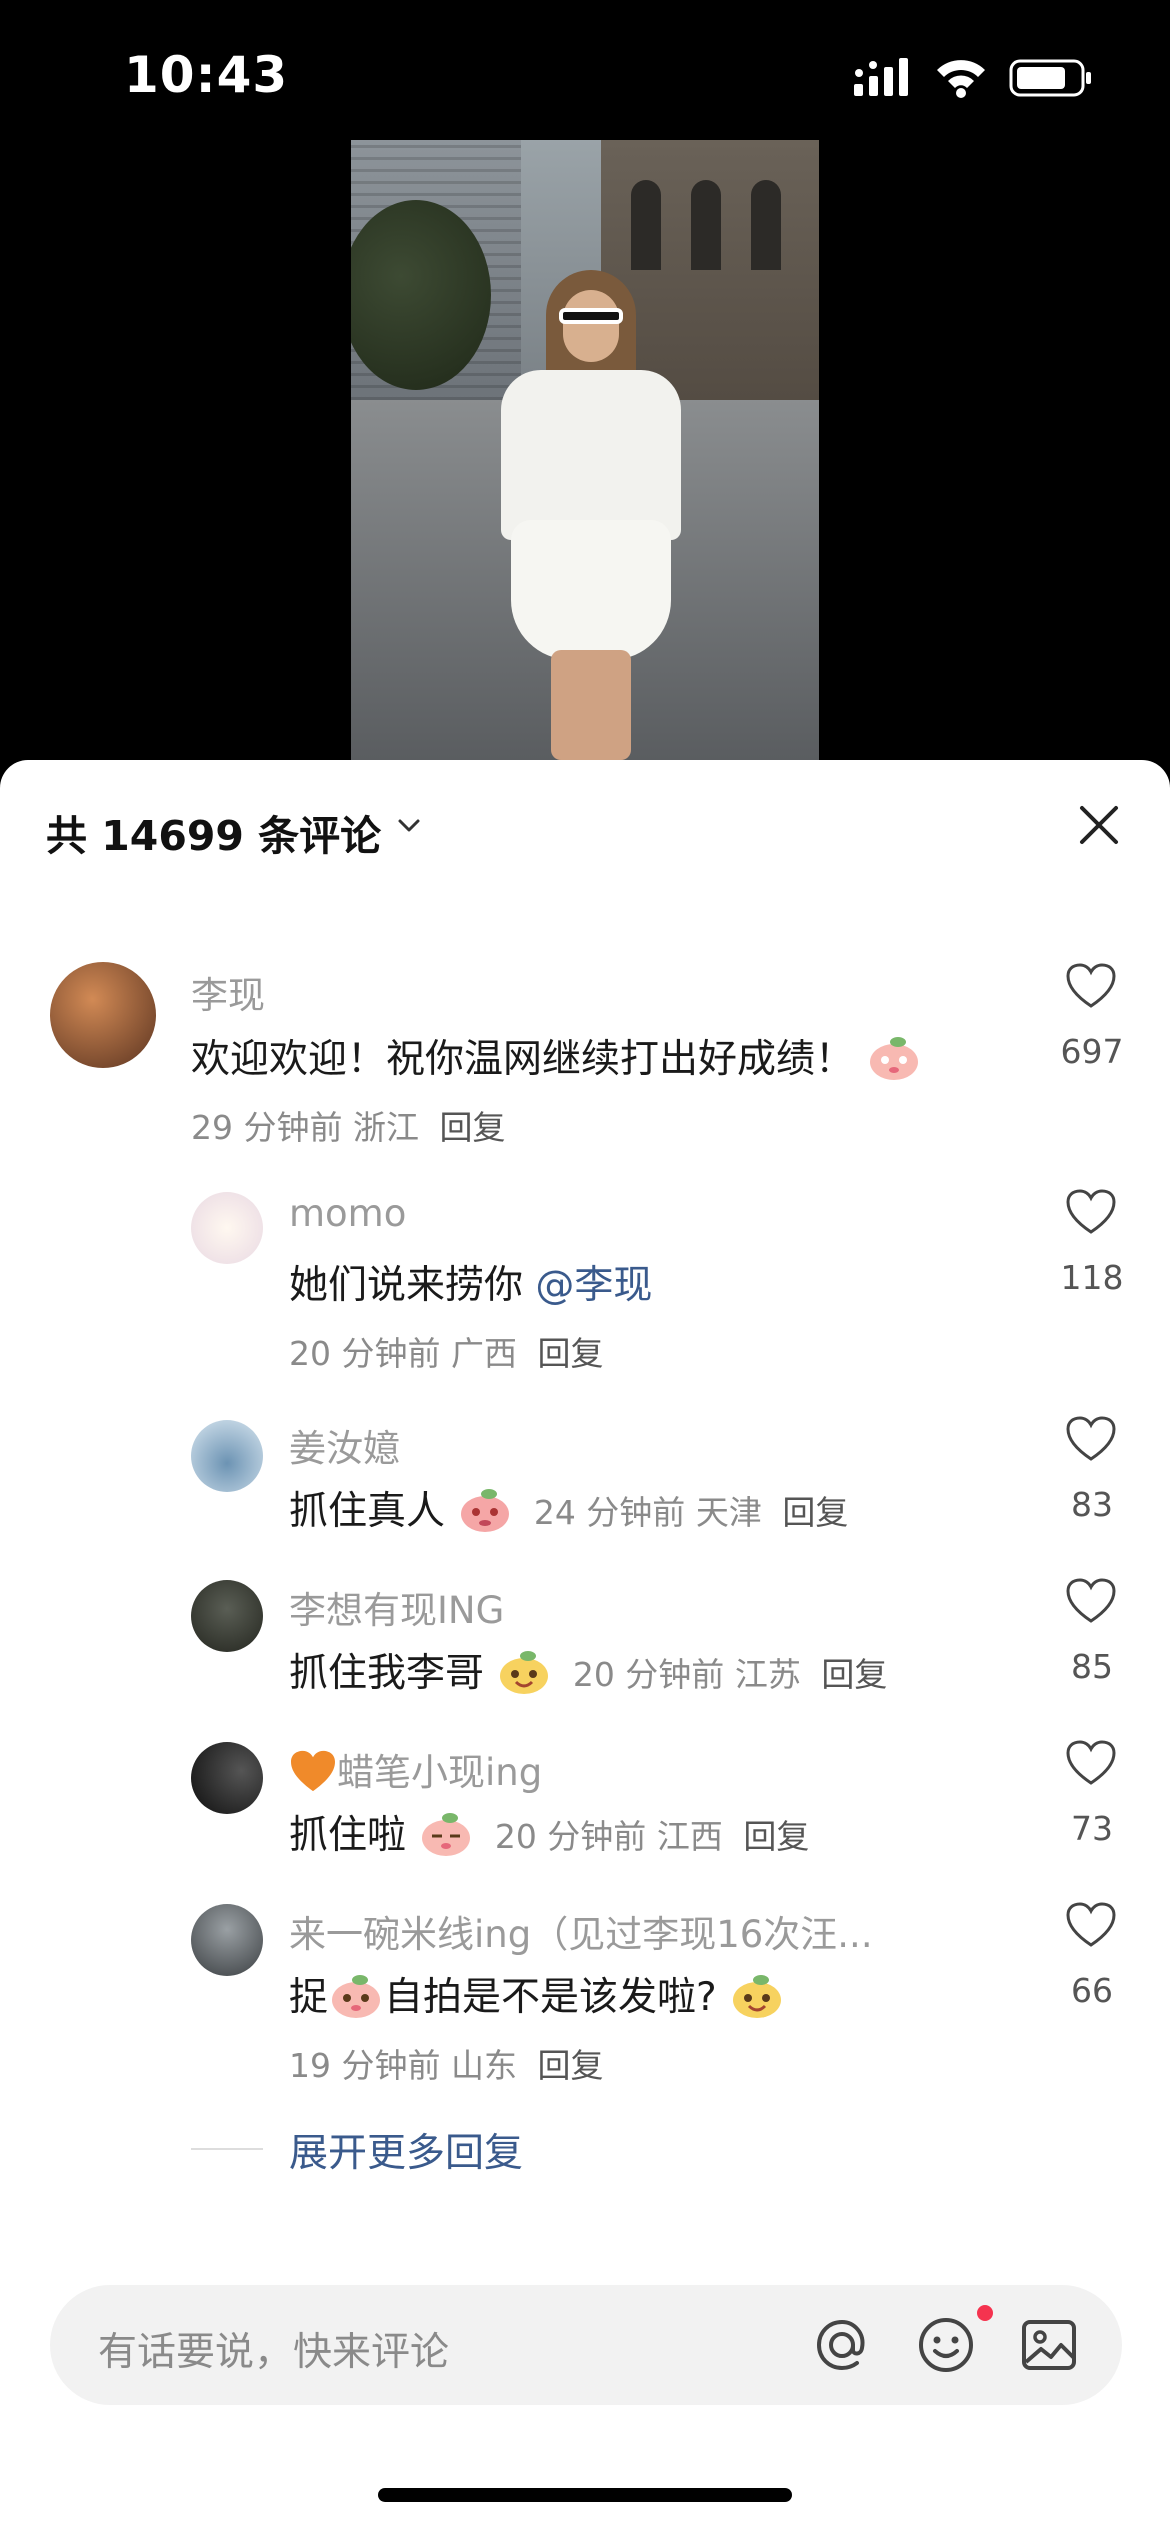  What do you see at coordinates (652, 1836) in the screenshot?
I see `comment-meta-inline: 20 分钟前 江西 回复` at bounding box center [652, 1836].